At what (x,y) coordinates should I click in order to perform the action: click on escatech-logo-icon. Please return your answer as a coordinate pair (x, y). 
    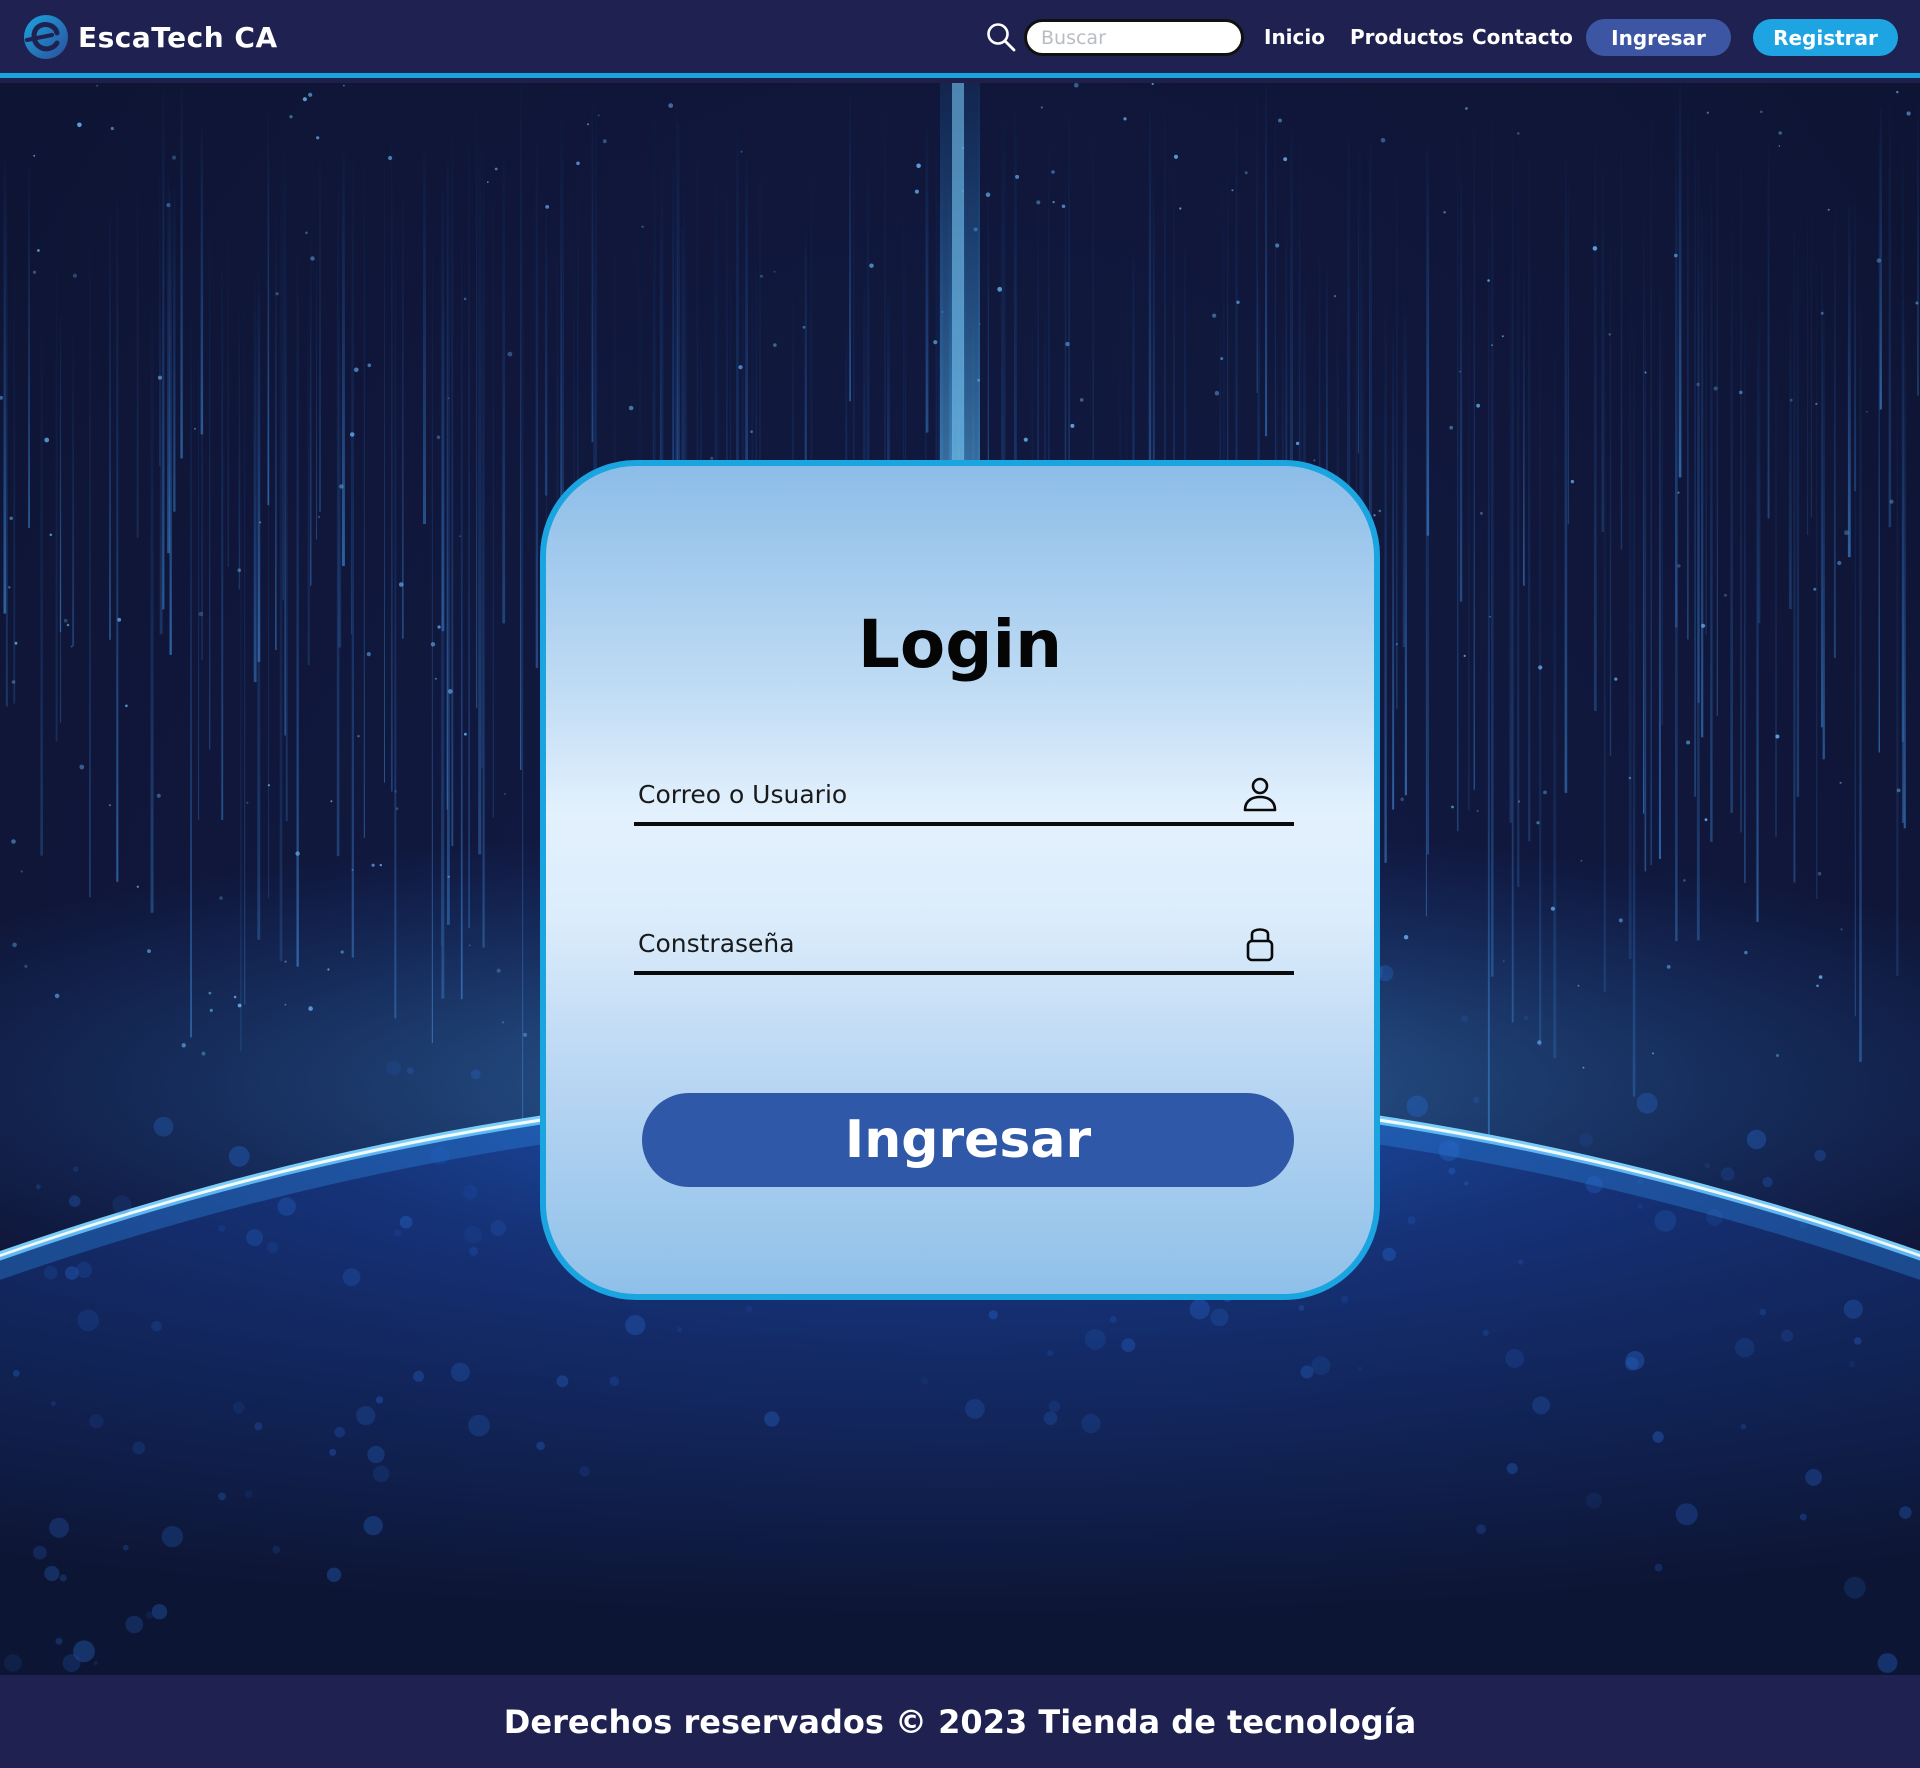
    Looking at the image, I should click on (46, 37).